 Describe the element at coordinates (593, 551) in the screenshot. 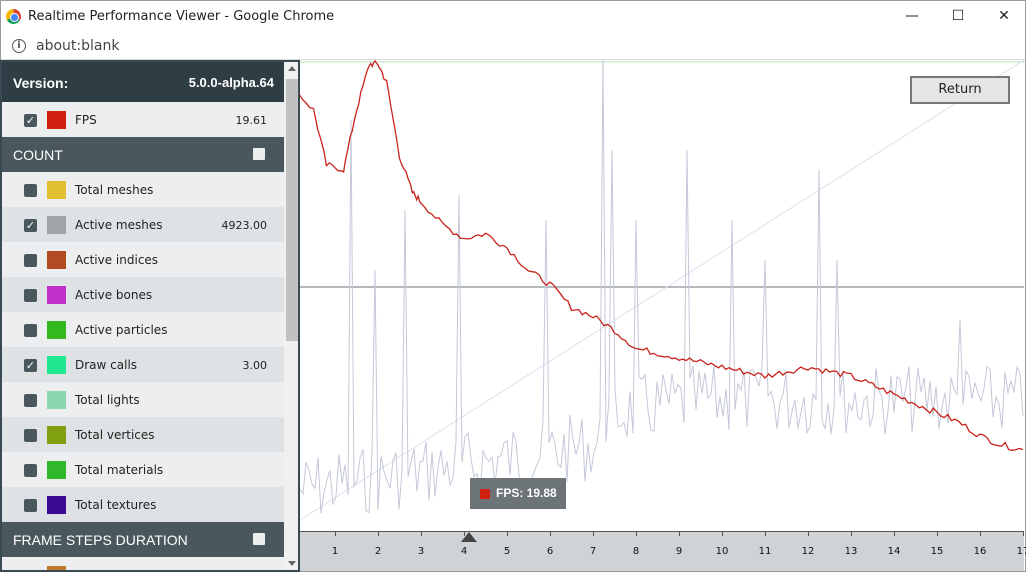

I see `tick-label: 7` at that location.